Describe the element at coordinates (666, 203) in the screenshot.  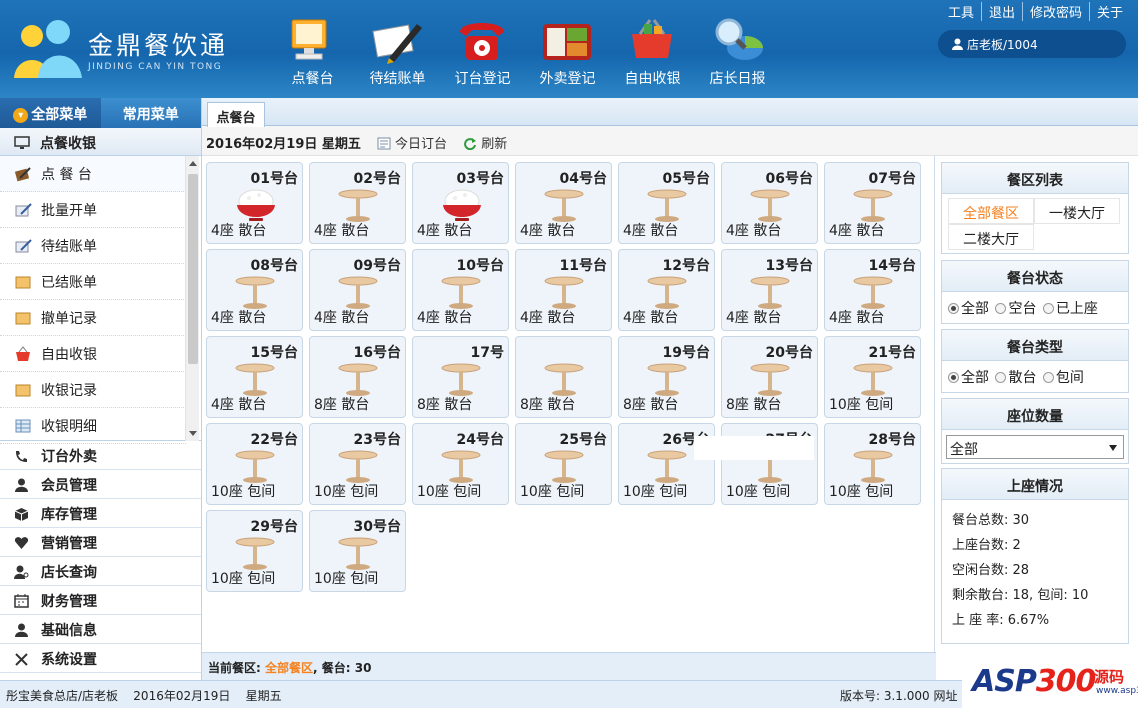
I see `table-card: 05号台 4座 散台` at that location.